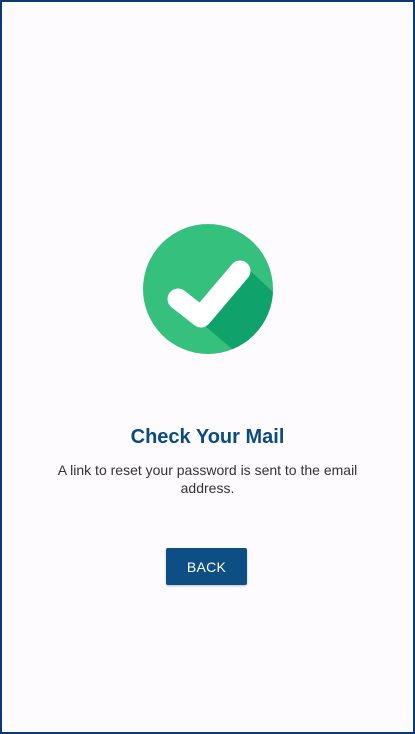  I want to click on check-circle-icon, so click(208, 289).